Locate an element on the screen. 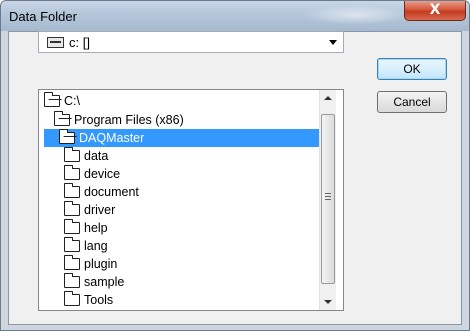  tree-item-label: device is located at coordinates (102, 174).